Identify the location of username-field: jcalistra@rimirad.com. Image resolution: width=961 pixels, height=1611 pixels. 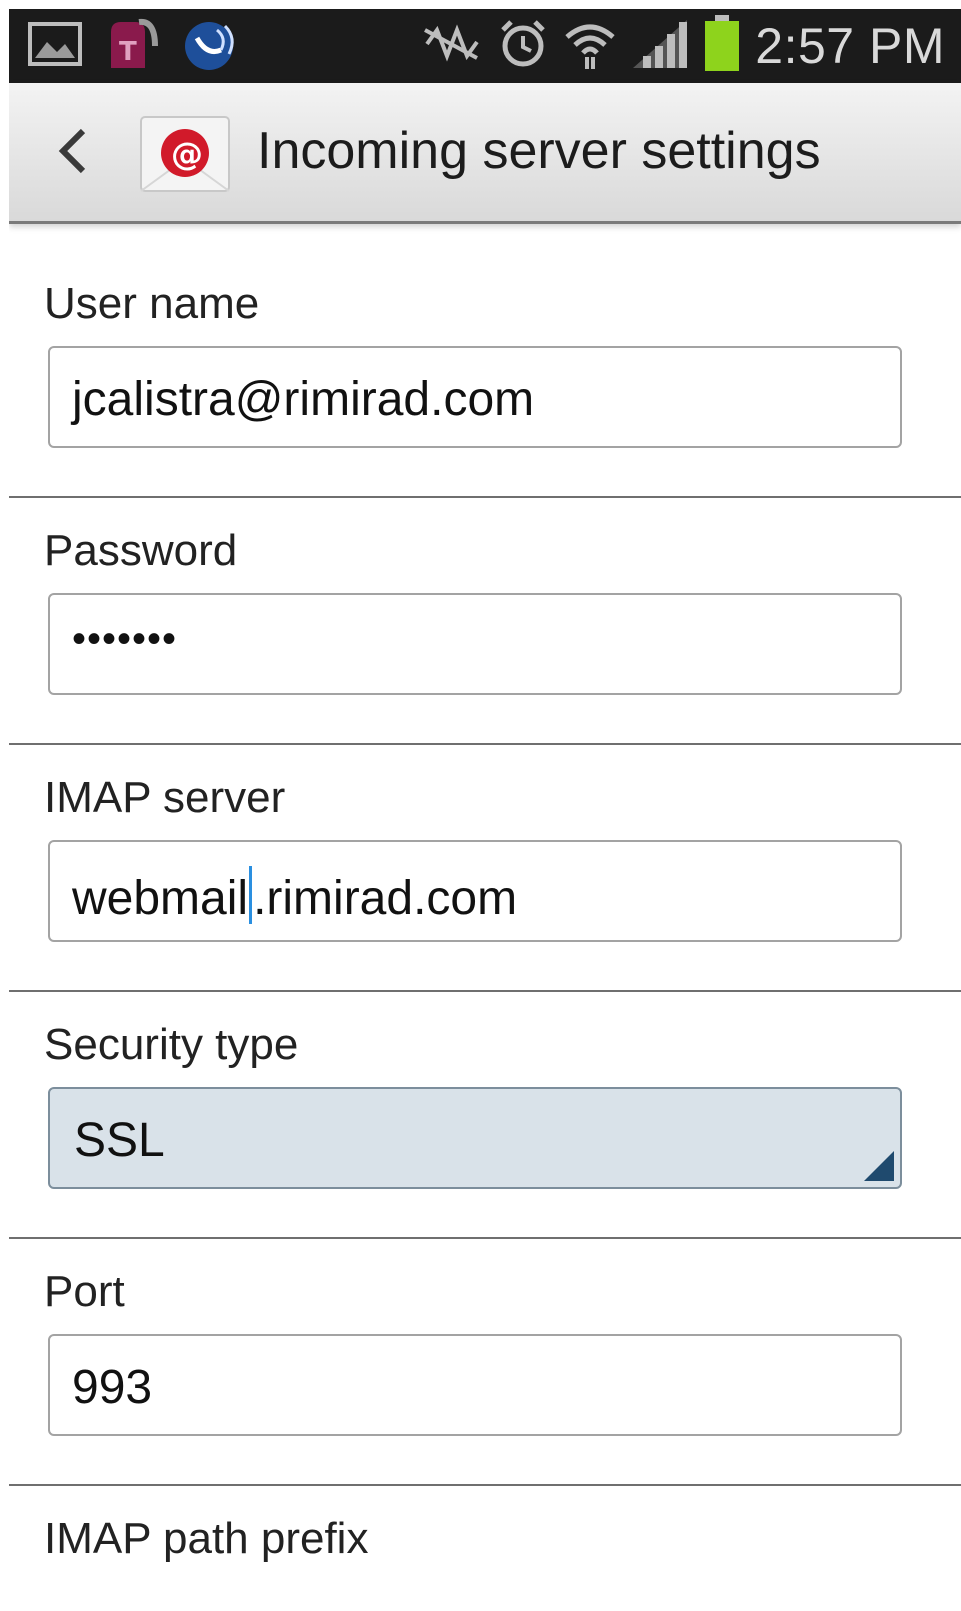
(475, 397).